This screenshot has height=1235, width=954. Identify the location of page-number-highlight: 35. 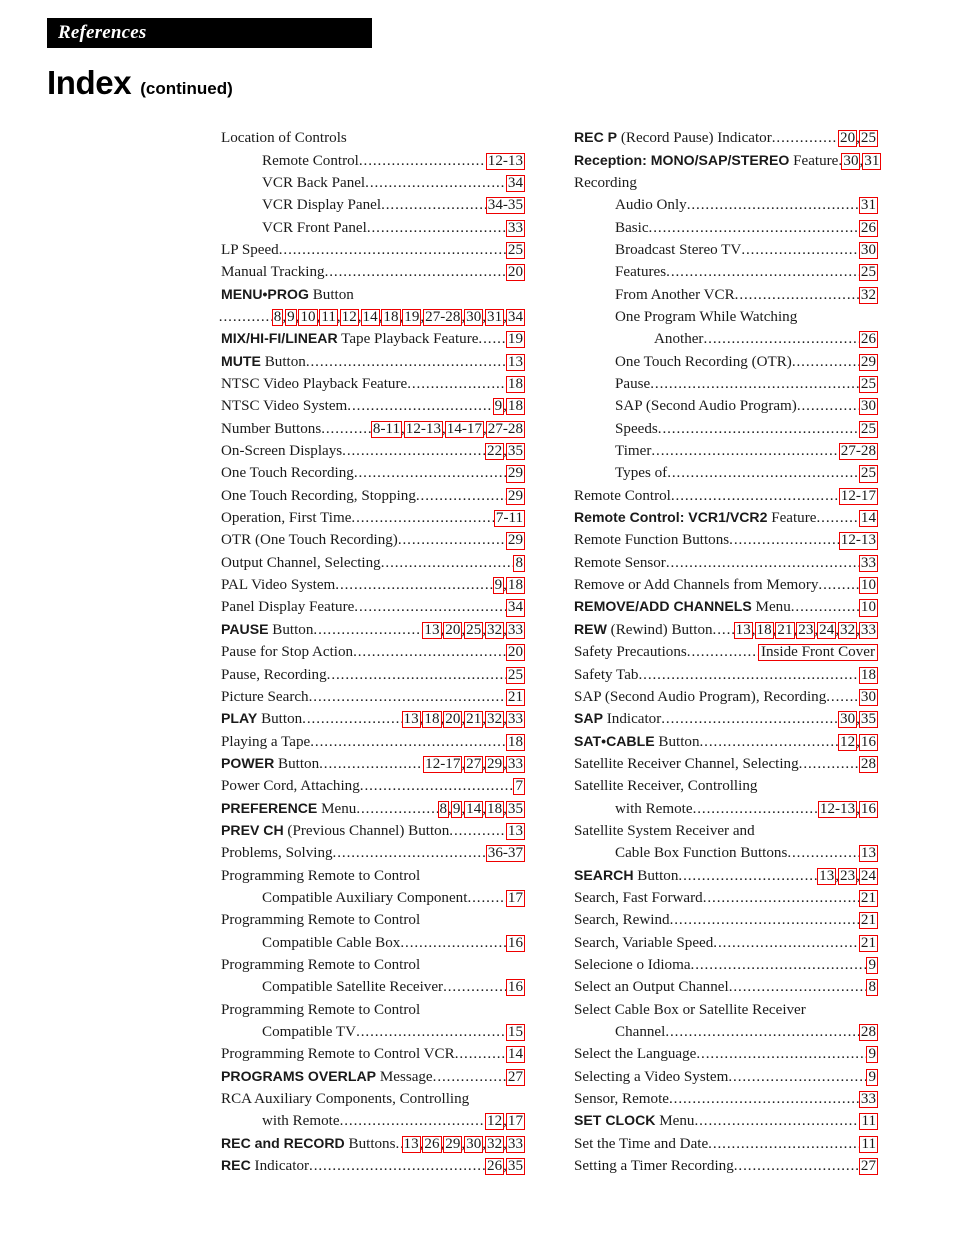
(868, 720).